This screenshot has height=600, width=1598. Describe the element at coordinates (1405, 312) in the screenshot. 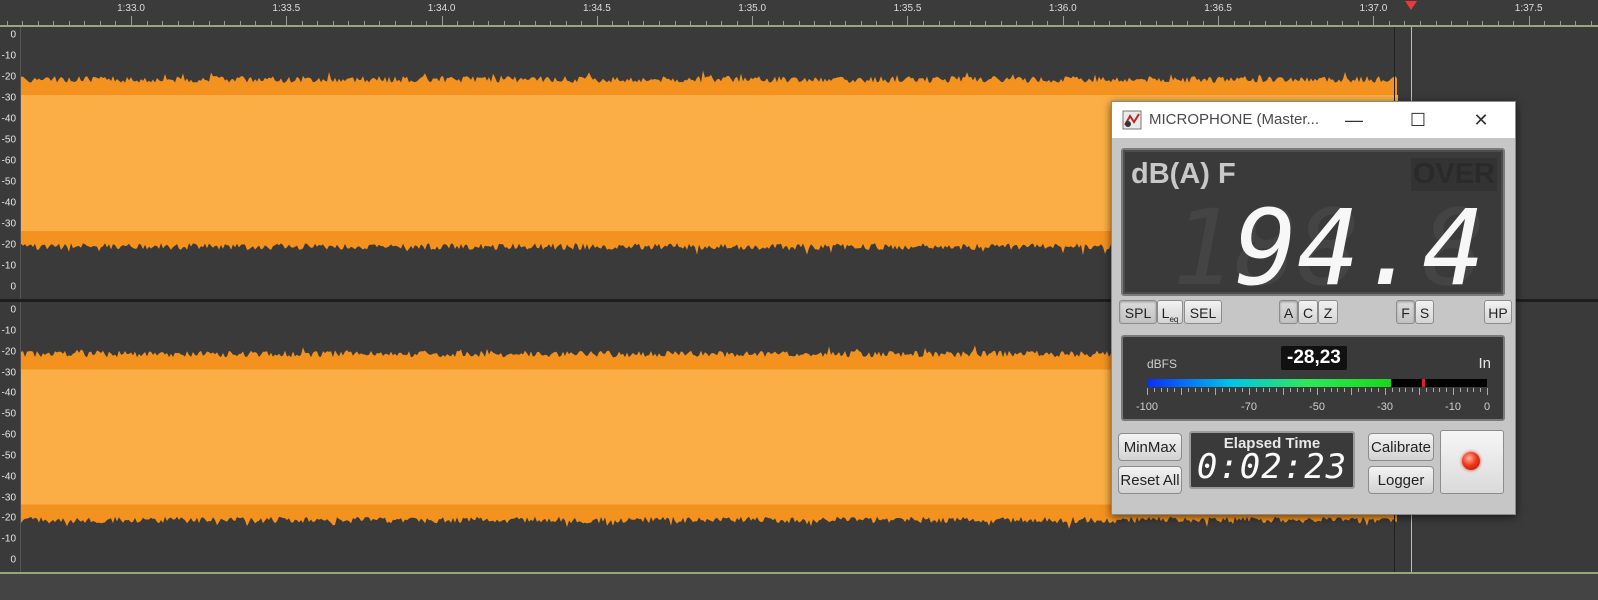

I see `fast-response-button: F` at that location.